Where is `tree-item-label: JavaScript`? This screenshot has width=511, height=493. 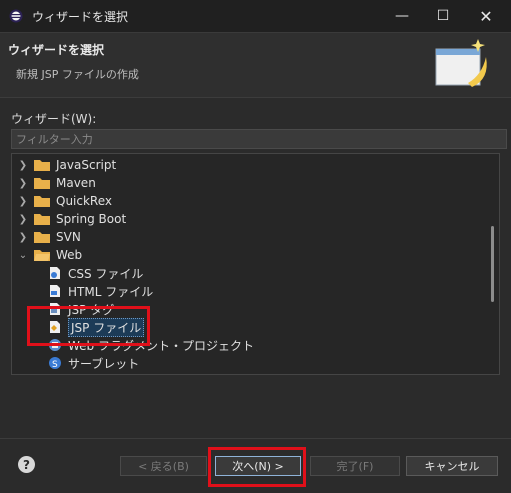
tree-item-label: JavaScript is located at coordinates (86, 165).